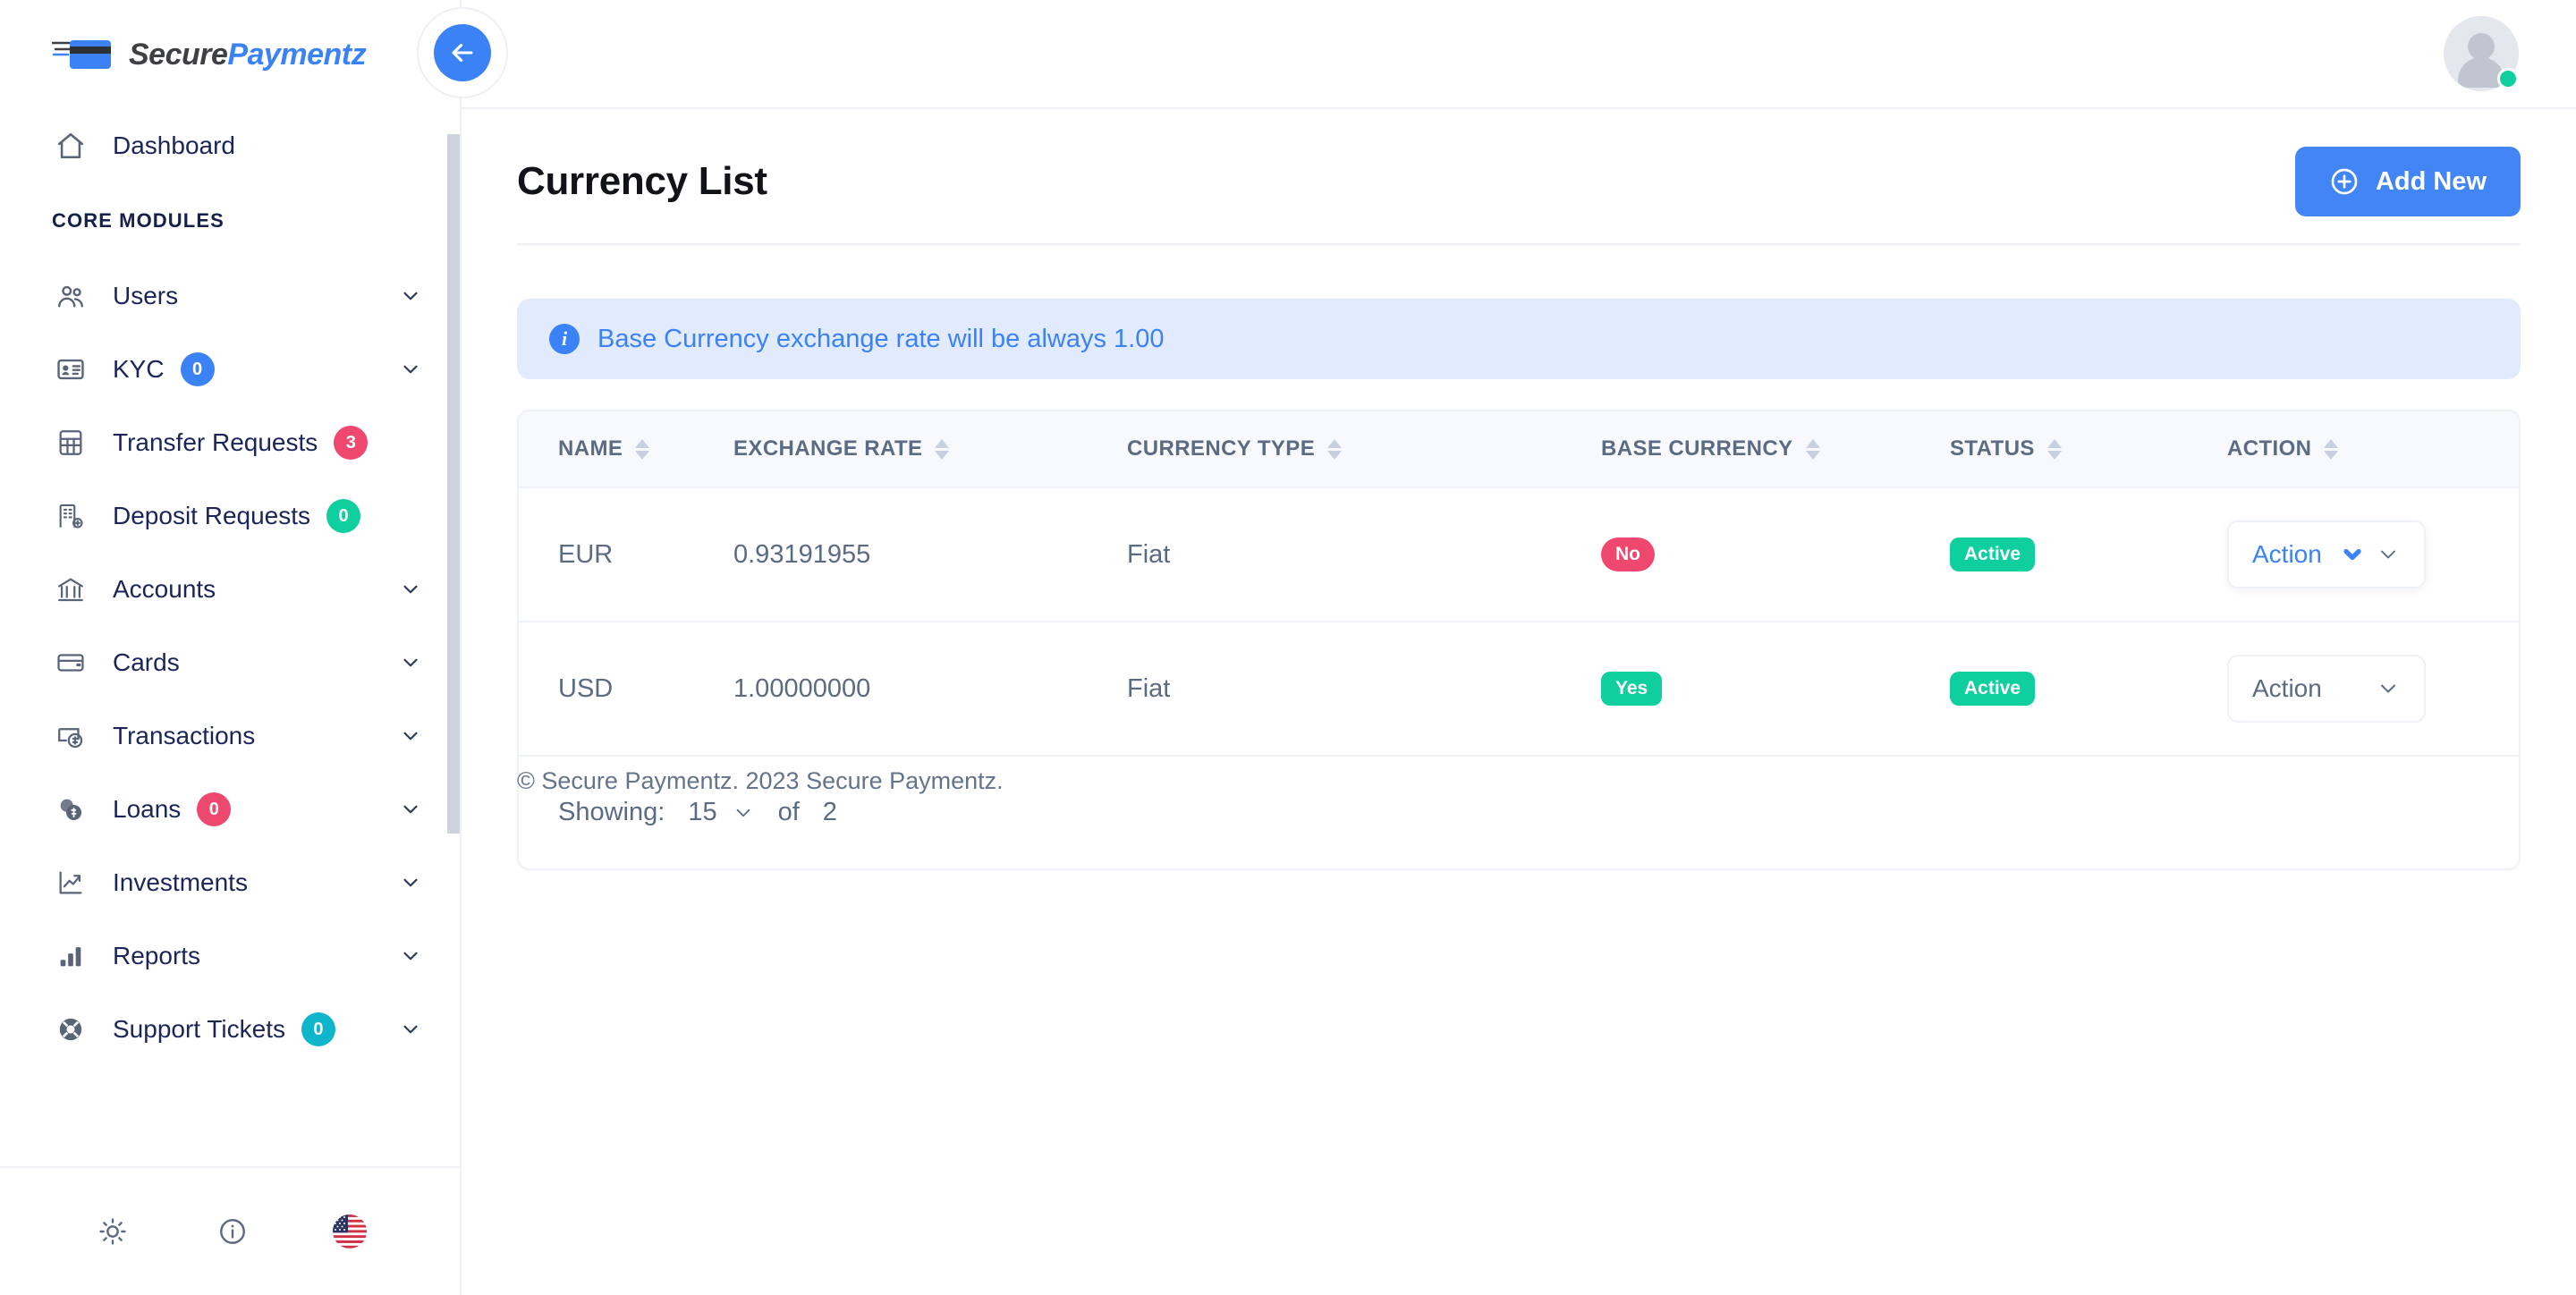  I want to click on id-card-icon, so click(70, 369).